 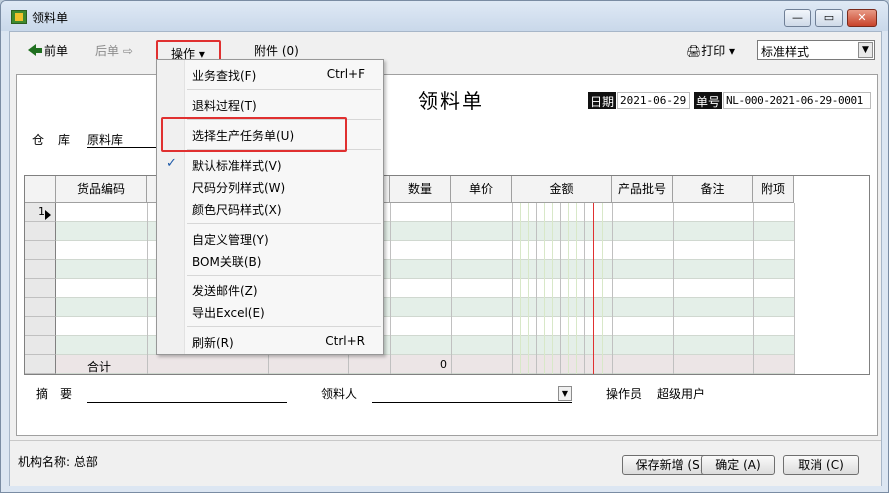 What do you see at coordinates (254, 134) in the screenshot?
I see `highlight-annotation` at bounding box center [254, 134].